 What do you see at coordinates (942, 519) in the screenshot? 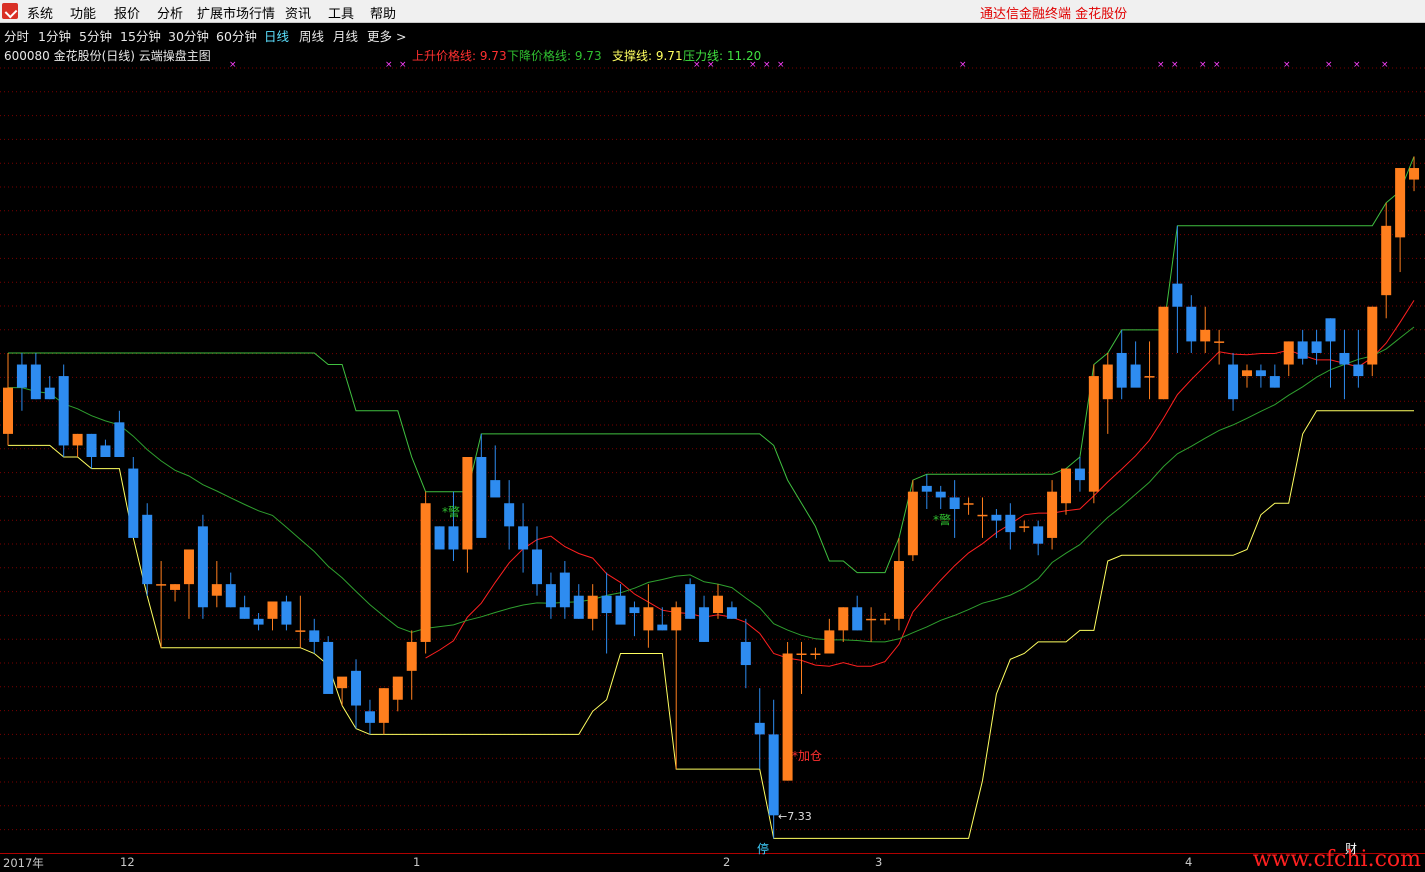
I see `warning-marker: *警` at bounding box center [942, 519].